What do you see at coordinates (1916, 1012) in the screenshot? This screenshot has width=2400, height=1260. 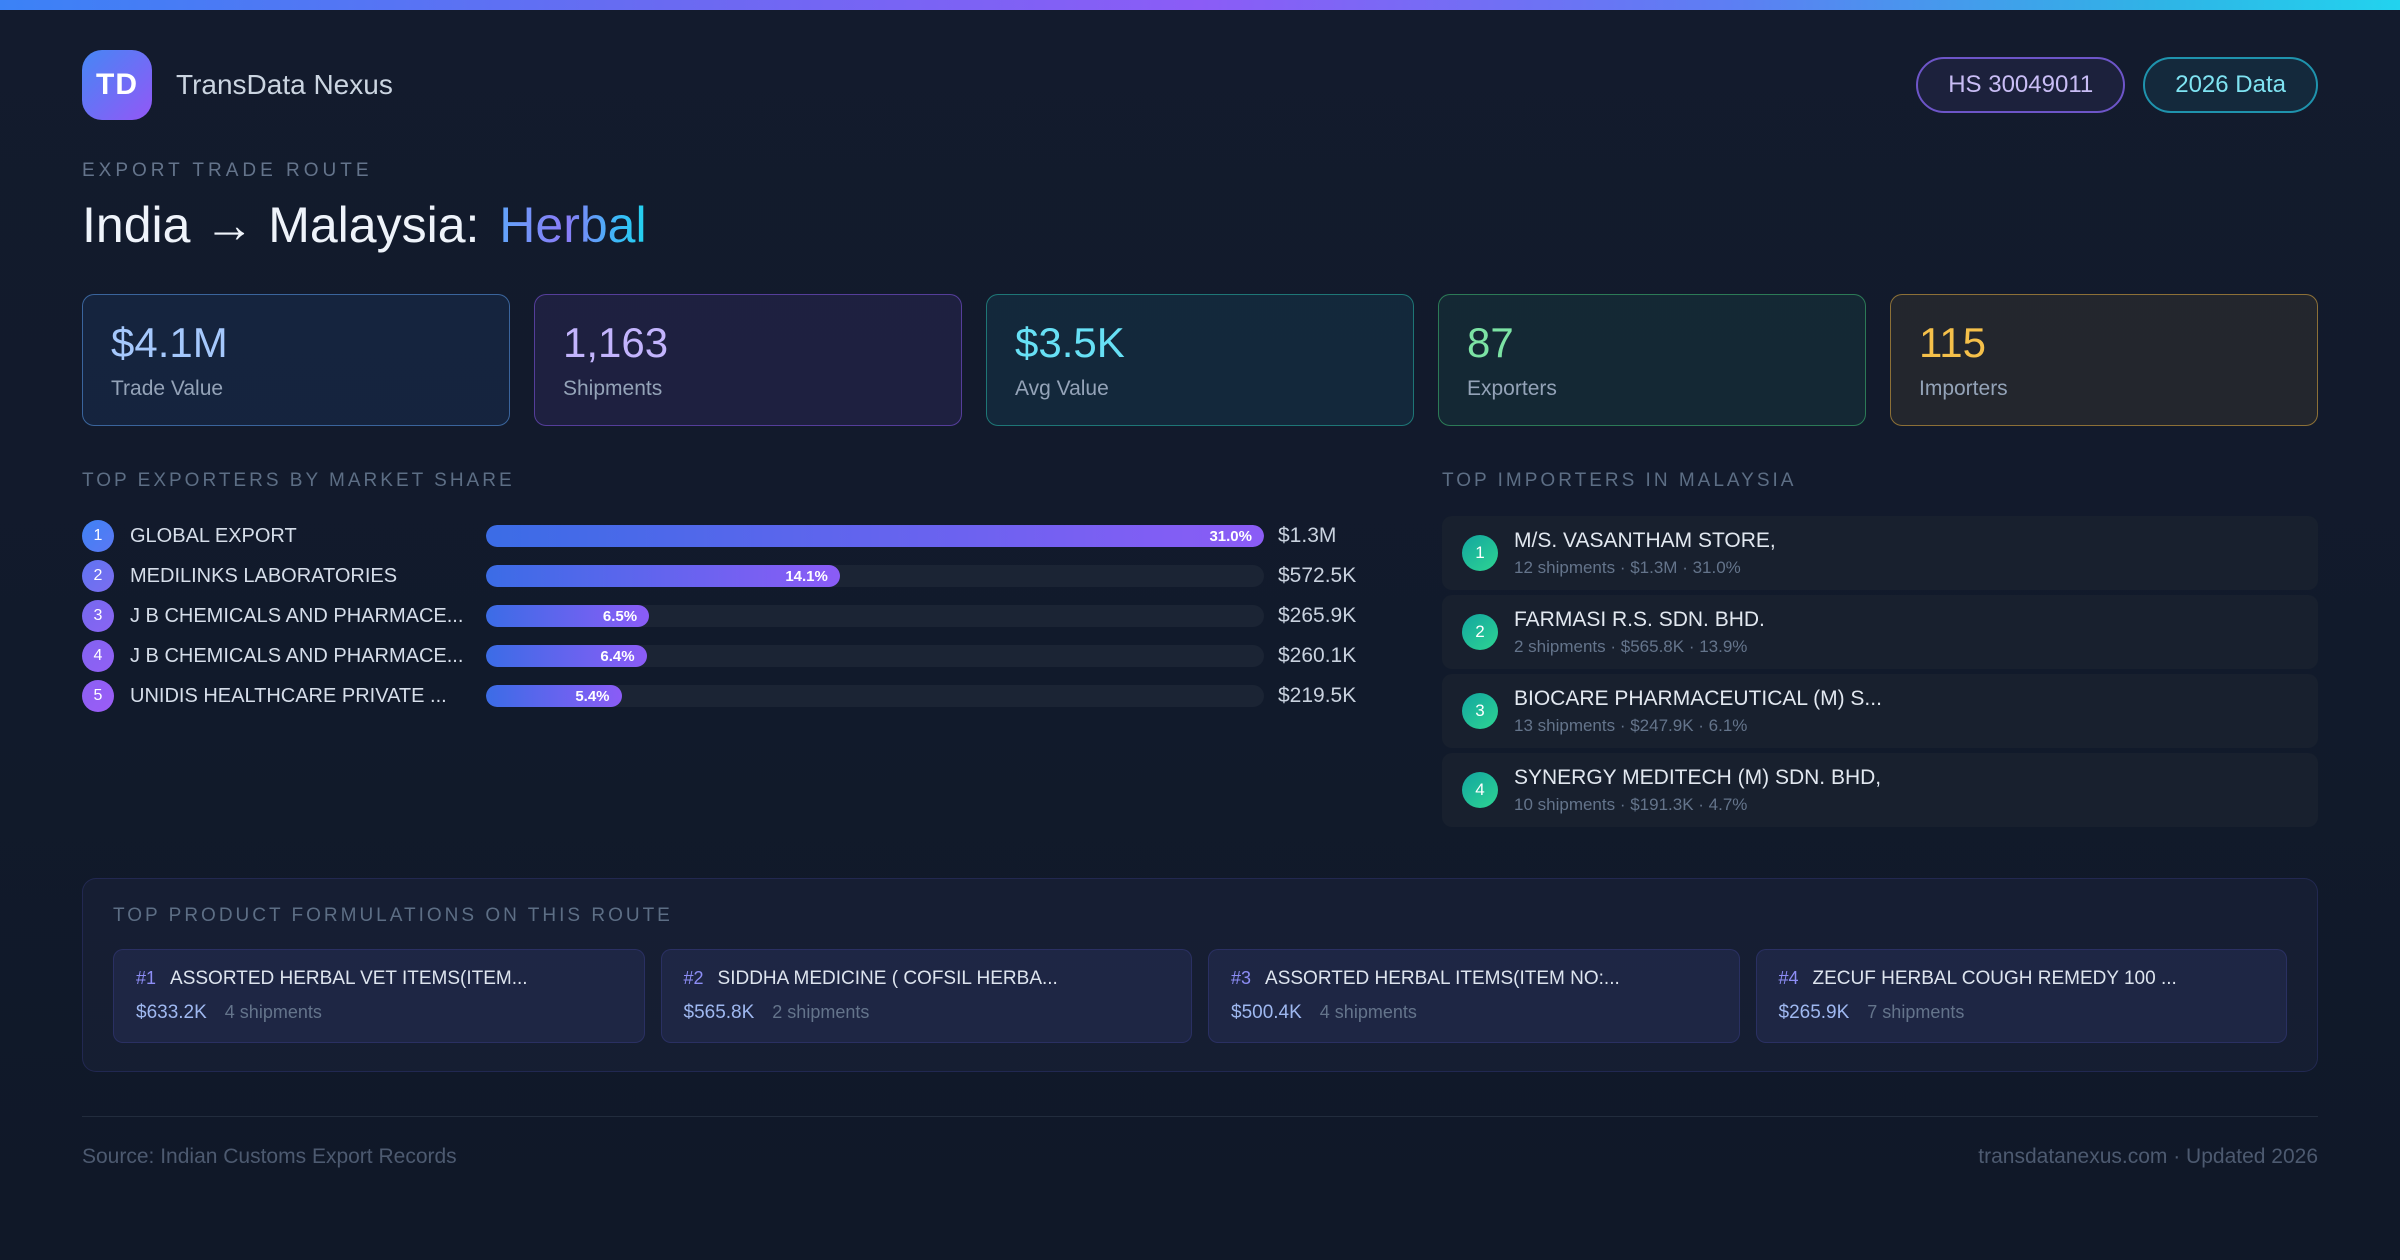 I see `product-shipments: 7 shipments` at bounding box center [1916, 1012].